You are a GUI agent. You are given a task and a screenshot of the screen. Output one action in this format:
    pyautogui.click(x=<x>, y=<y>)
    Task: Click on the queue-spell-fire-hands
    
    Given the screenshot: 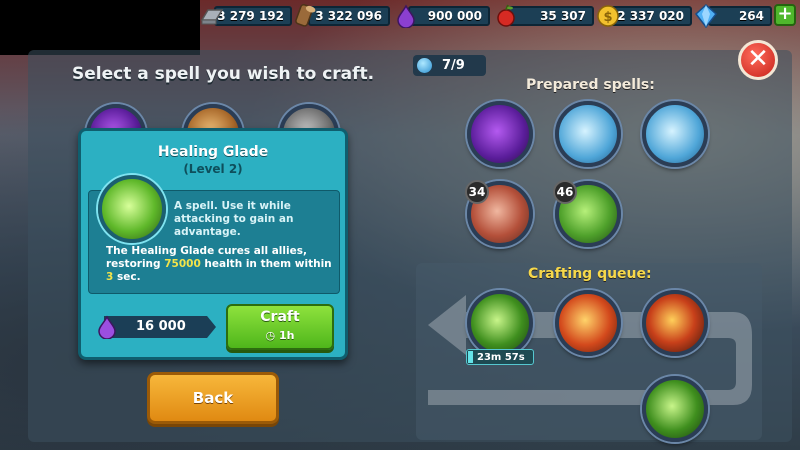 What is the action you would take?
    pyautogui.click(x=675, y=323)
    